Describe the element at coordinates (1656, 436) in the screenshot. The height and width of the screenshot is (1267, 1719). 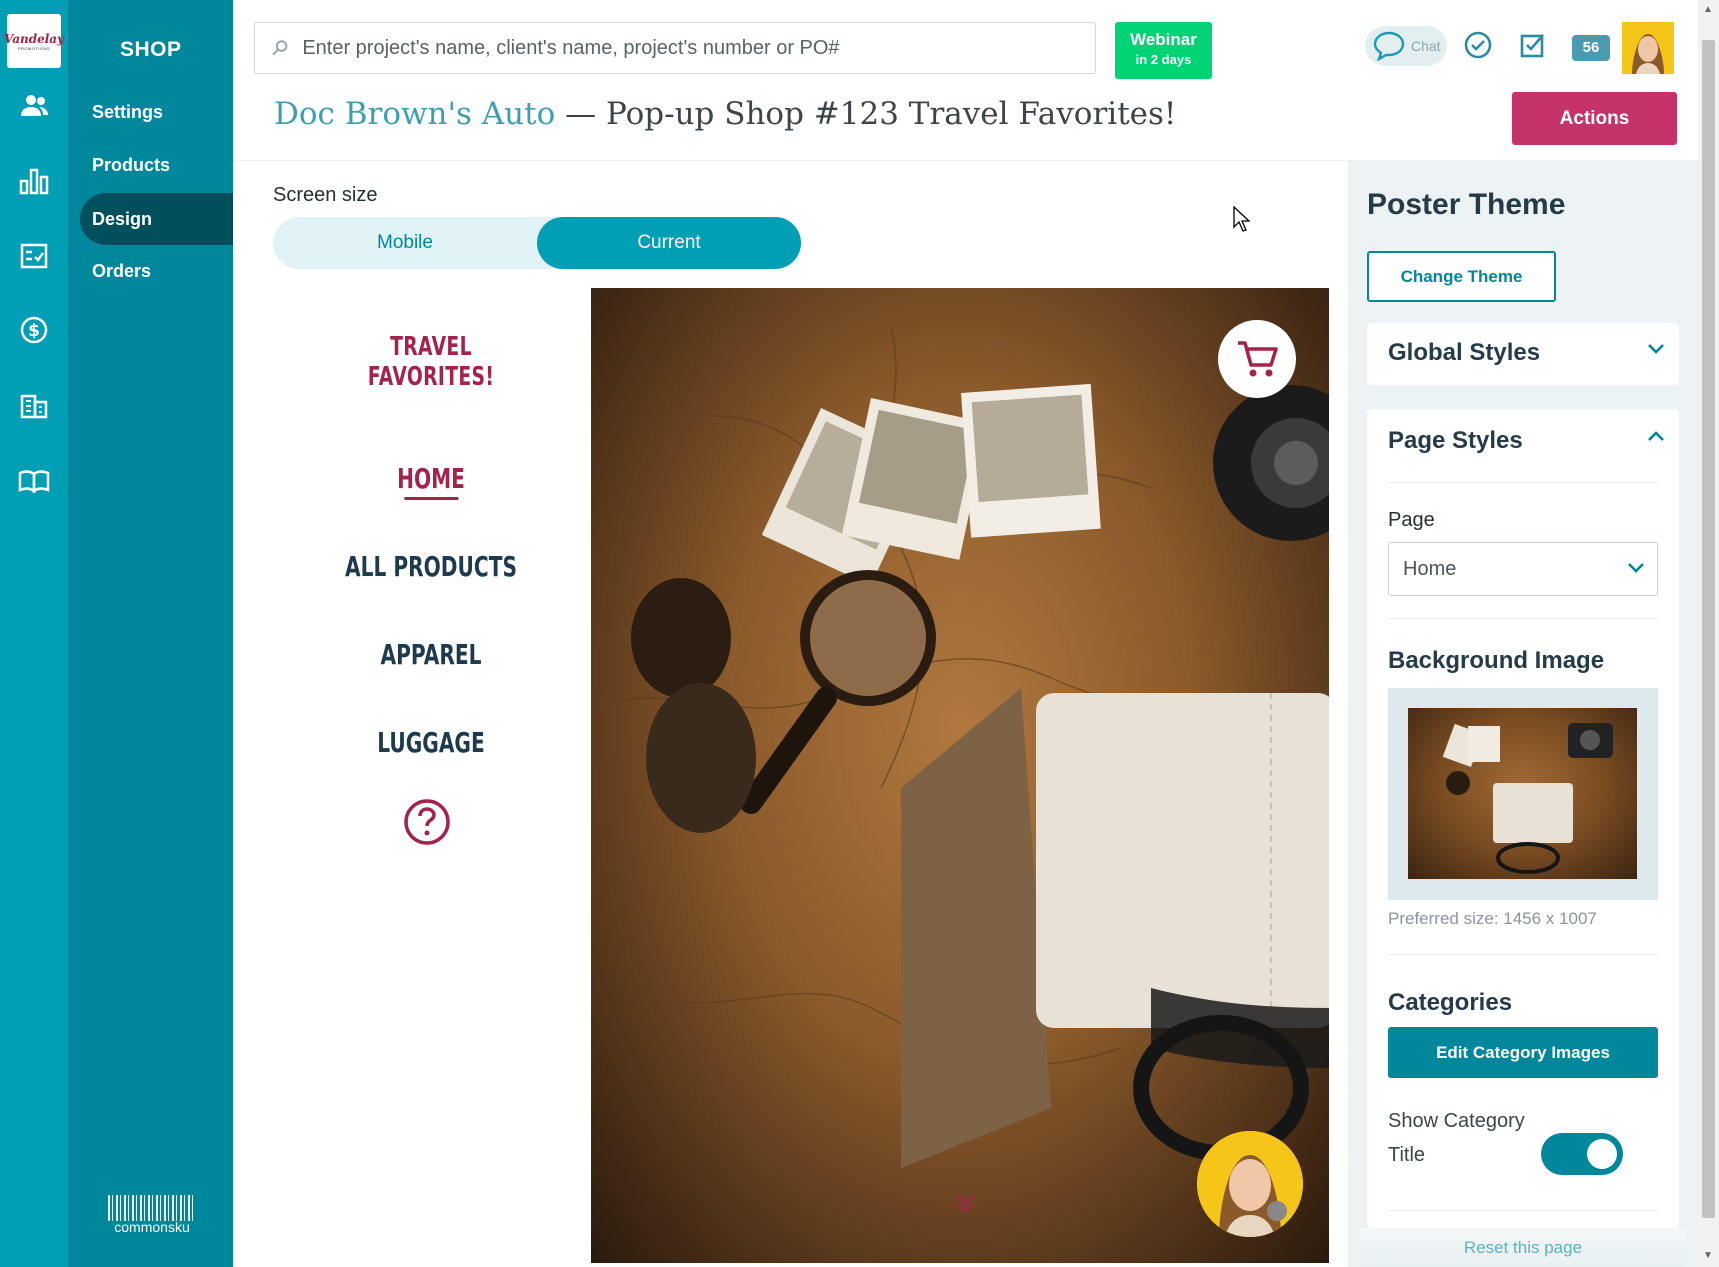
I see `chevron-up-icon` at that location.